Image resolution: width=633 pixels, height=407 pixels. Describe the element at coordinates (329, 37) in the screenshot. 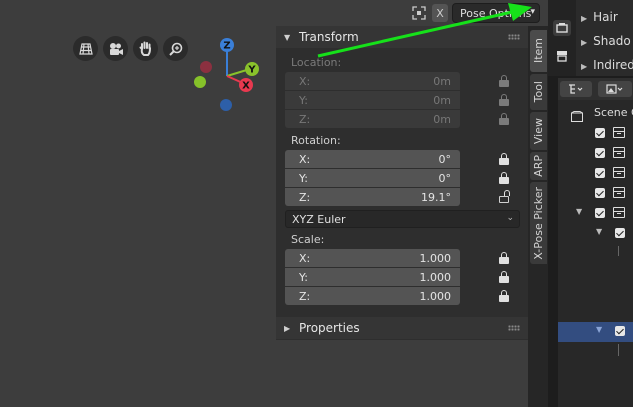

I see `transform-title: Transform` at that location.